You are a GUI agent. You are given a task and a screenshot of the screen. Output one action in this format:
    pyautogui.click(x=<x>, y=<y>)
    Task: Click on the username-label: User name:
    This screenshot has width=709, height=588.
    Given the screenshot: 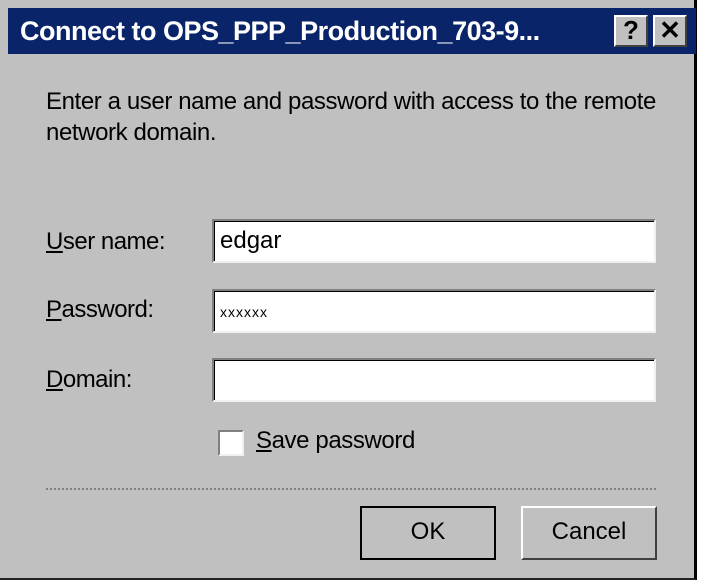 What is the action you would take?
    pyautogui.click(x=106, y=242)
    